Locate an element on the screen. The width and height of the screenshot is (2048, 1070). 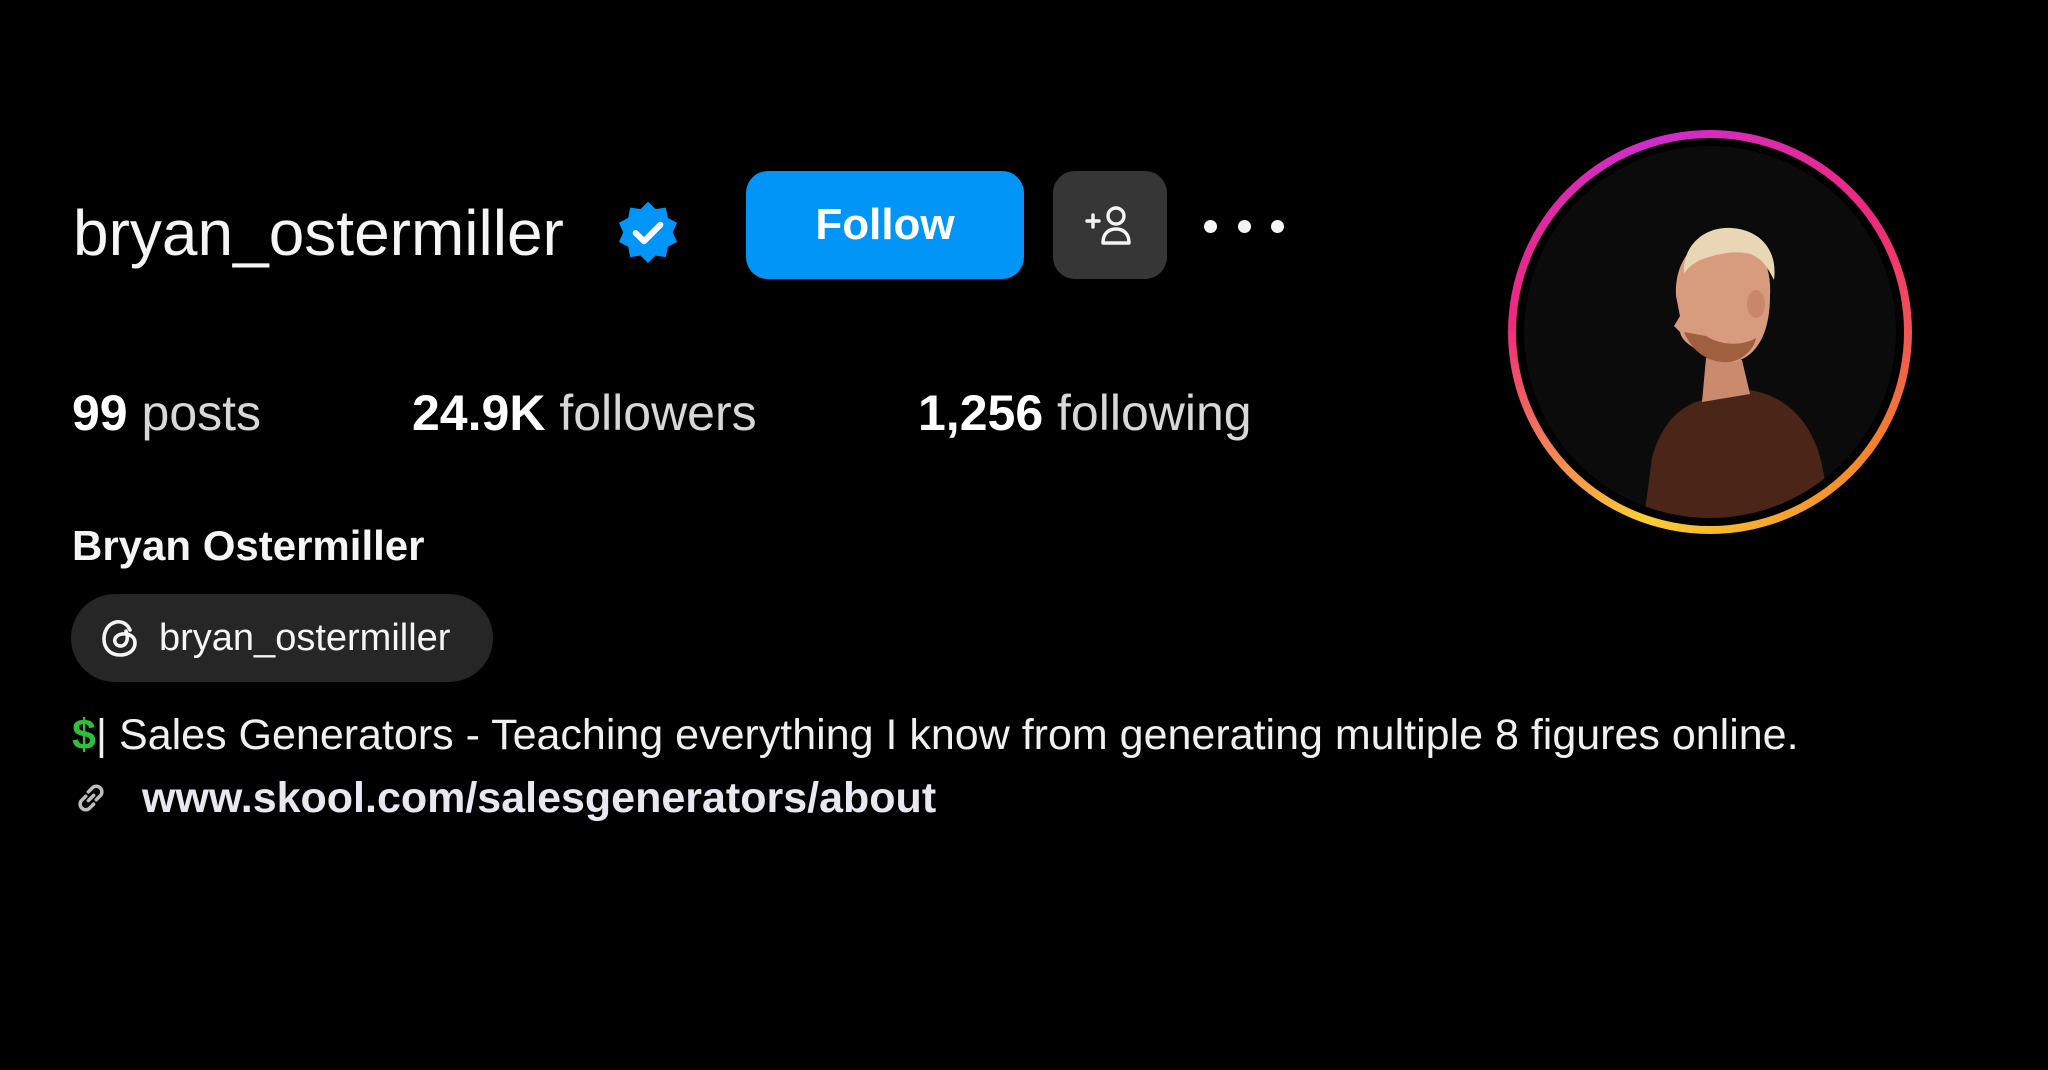
following-count: 1,256 is located at coordinates (981, 413).